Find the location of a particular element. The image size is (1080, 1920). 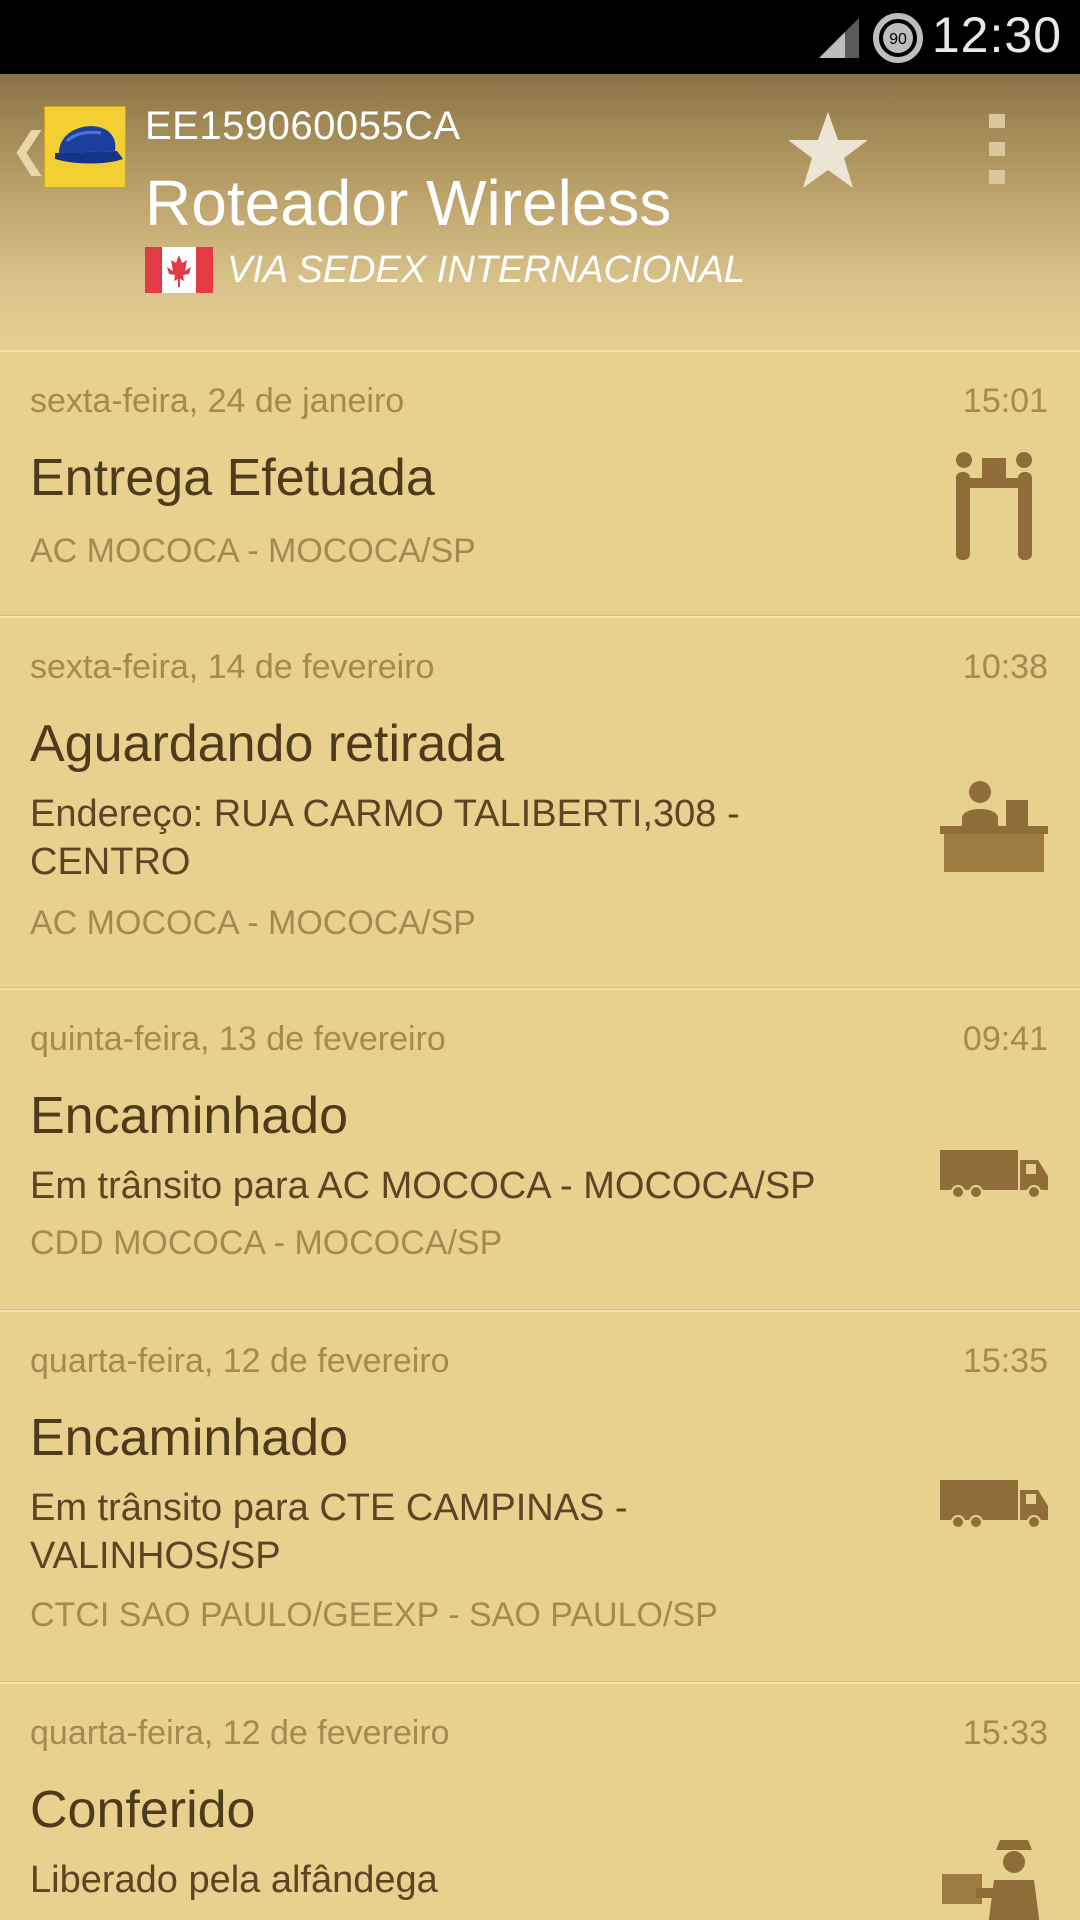

event-time: 15:35 is located at coordinates (1005, 1361).